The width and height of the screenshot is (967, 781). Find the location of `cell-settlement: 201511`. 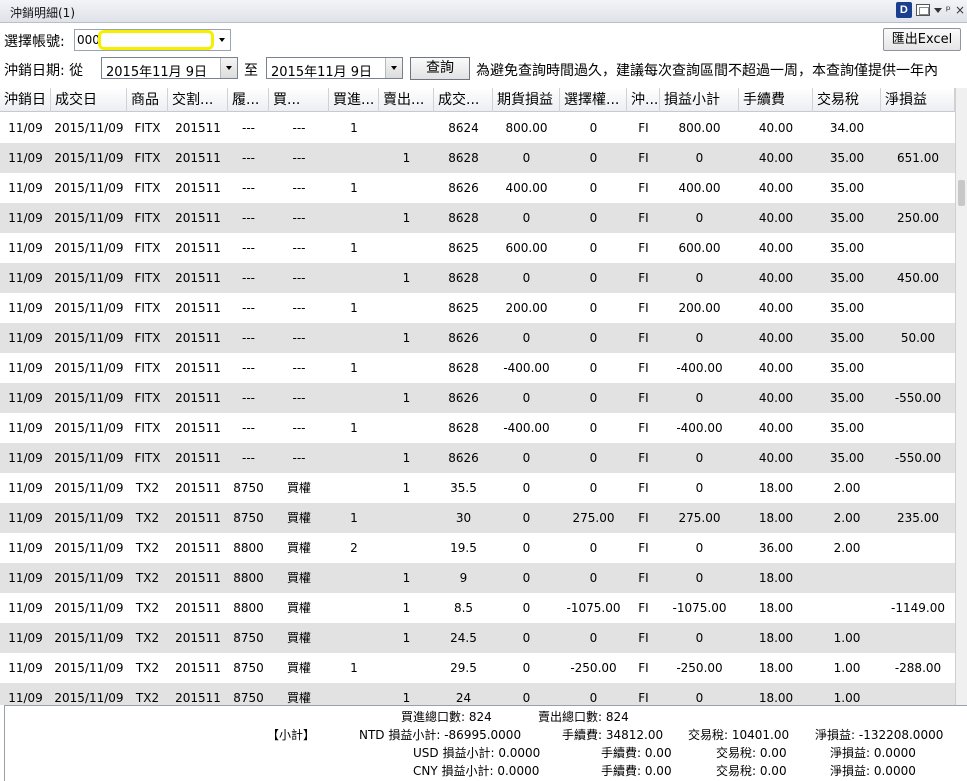

cell-settlement: 201511 is located at coordinates (198, 488).